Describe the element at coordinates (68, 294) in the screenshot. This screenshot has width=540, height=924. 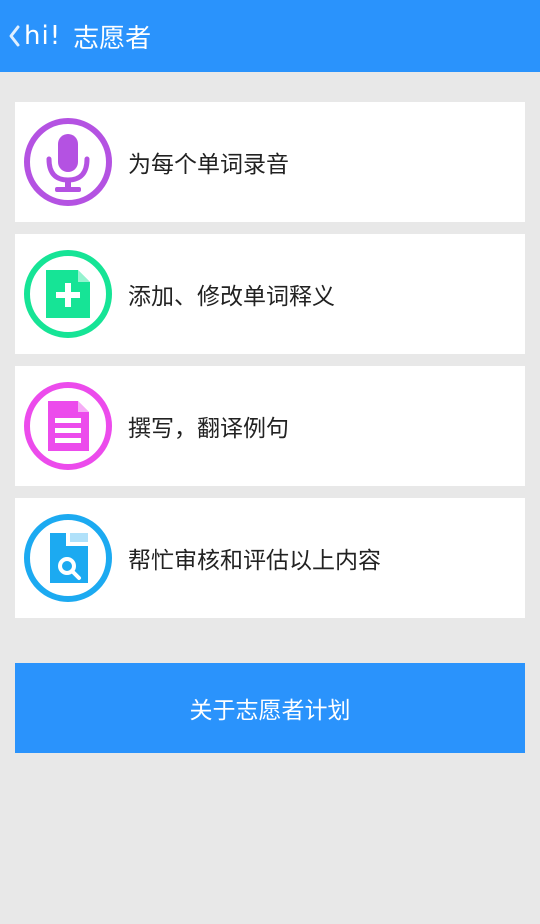
I see `add-document-icon` at that location.